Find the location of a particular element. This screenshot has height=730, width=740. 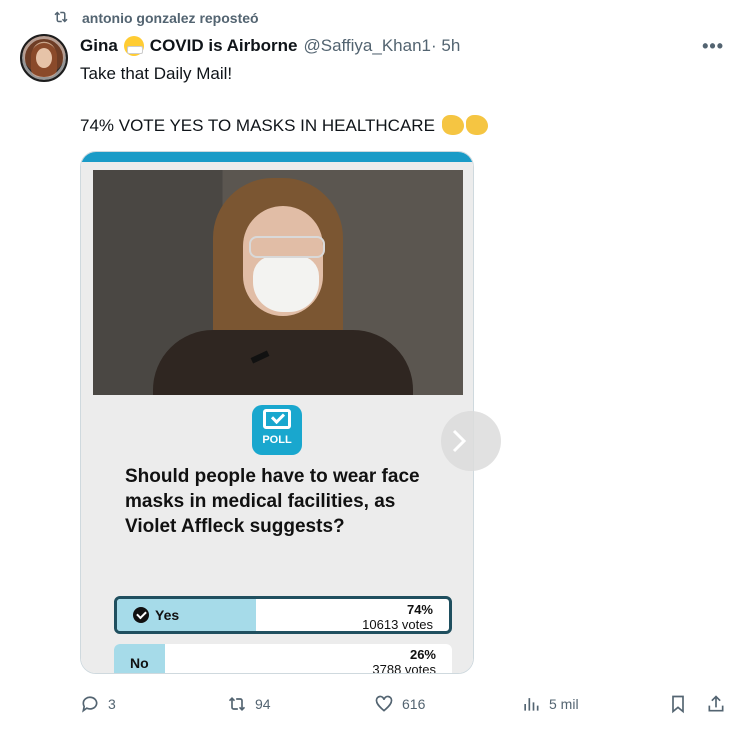

reply-count: 3 is located at coordinates (112, 704).